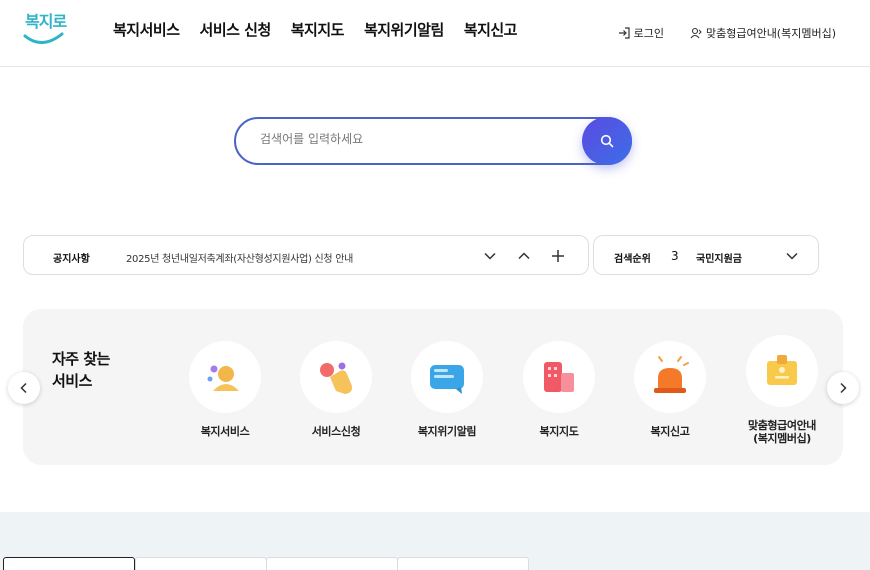 This screenshot has width=870, height=570. I want to click on frequent-services-title: 자주 찾는 서비스, so click(81, 370).